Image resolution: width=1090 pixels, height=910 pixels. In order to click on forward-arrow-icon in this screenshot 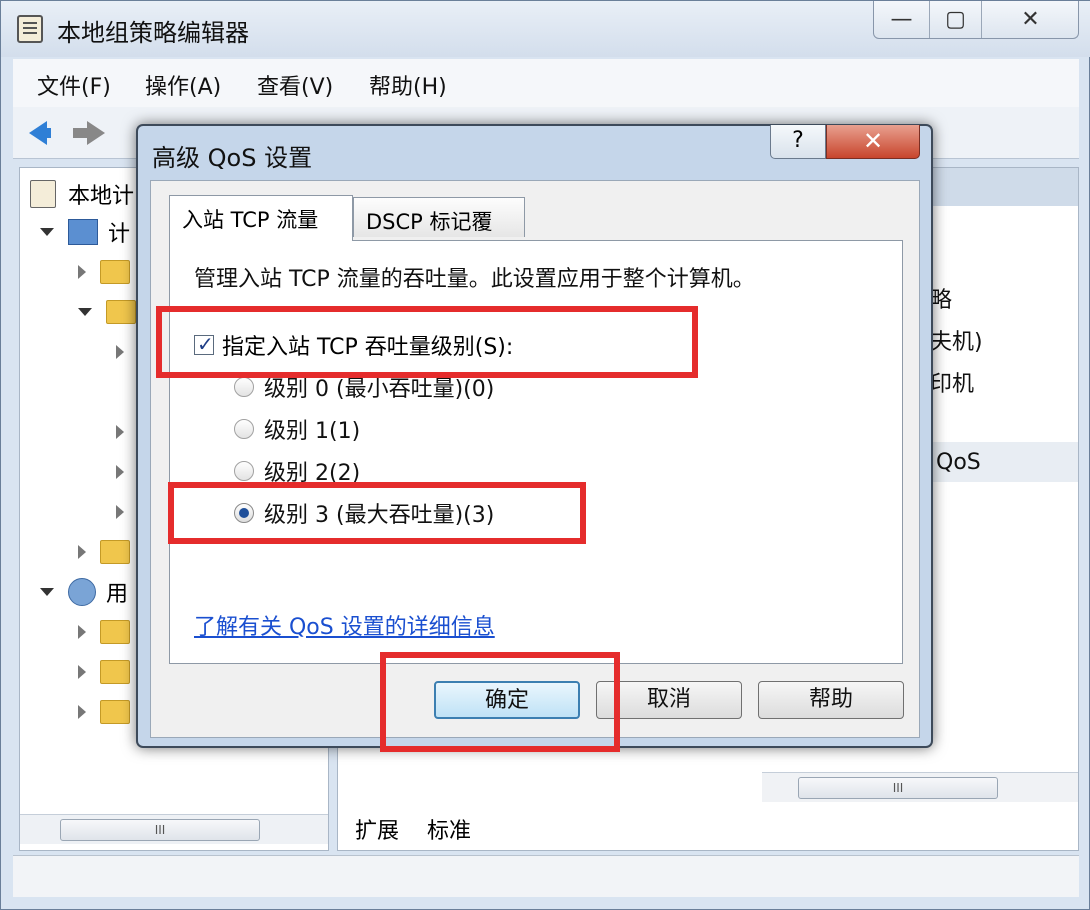, I will do `click(89, 133)`.